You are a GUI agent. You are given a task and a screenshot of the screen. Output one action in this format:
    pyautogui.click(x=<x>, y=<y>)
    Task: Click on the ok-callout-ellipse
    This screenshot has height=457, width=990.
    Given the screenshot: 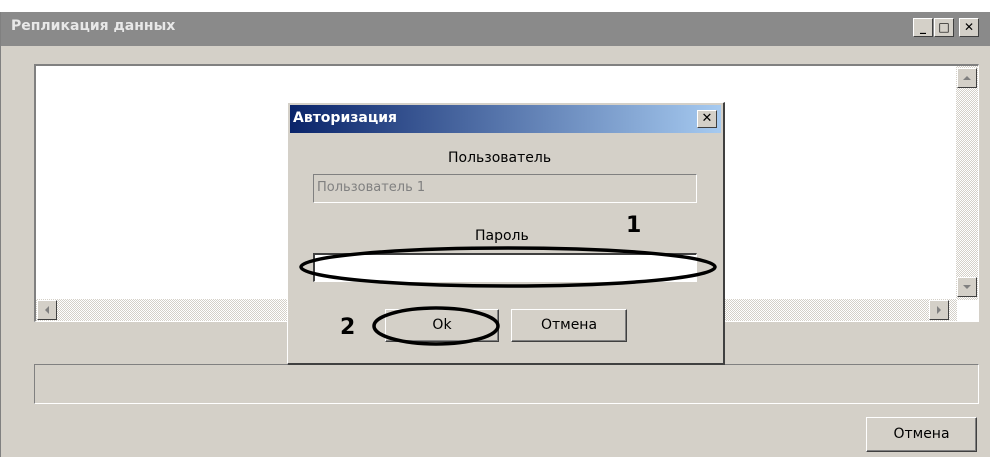 What is the action you would take?
    pyautogui.click(x=436, y=326)
    